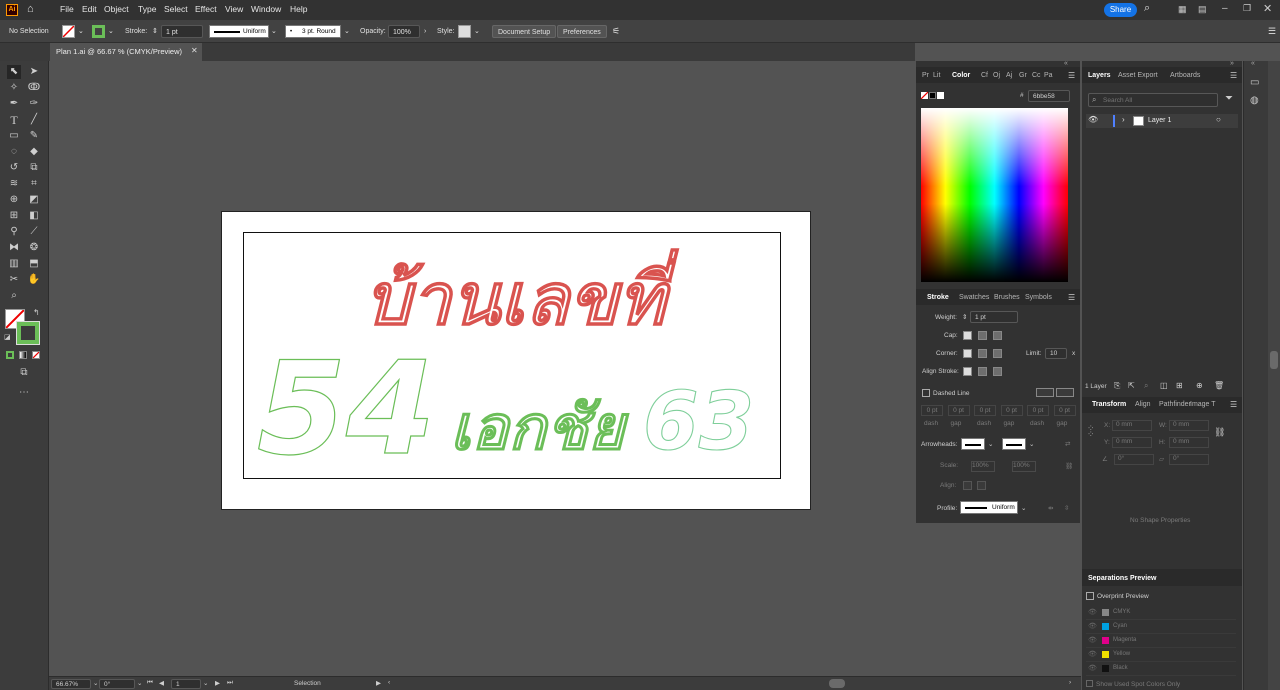 The height and width of the screenshot is (690, 1280). What do you see at coordinates (116, 9) in the screenshot?
I see `menu-object: Object` at bounding box center [116, 9].